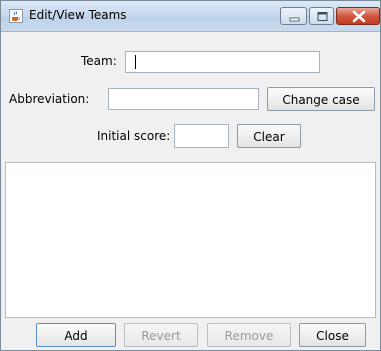 Image resolution: width=381 pixels, height=351 pixels. What do you see at coordinates (183, 99) in the screenshot?
I see `abbreviation-input` at bounding box center [183, 99].